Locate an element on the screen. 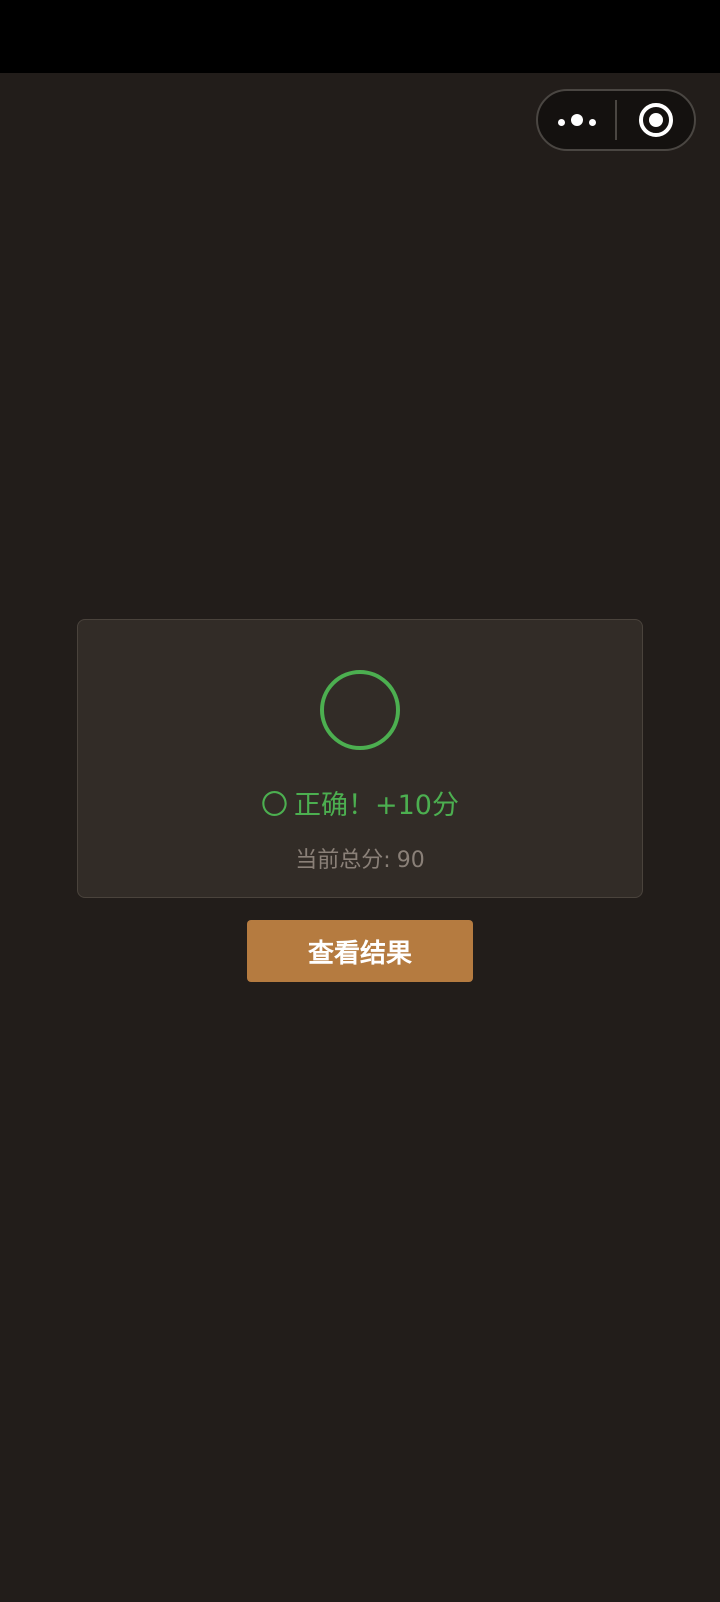 The height and width of the screenshot is (1602, 720). target-icon is located at coordinates (655, 120).